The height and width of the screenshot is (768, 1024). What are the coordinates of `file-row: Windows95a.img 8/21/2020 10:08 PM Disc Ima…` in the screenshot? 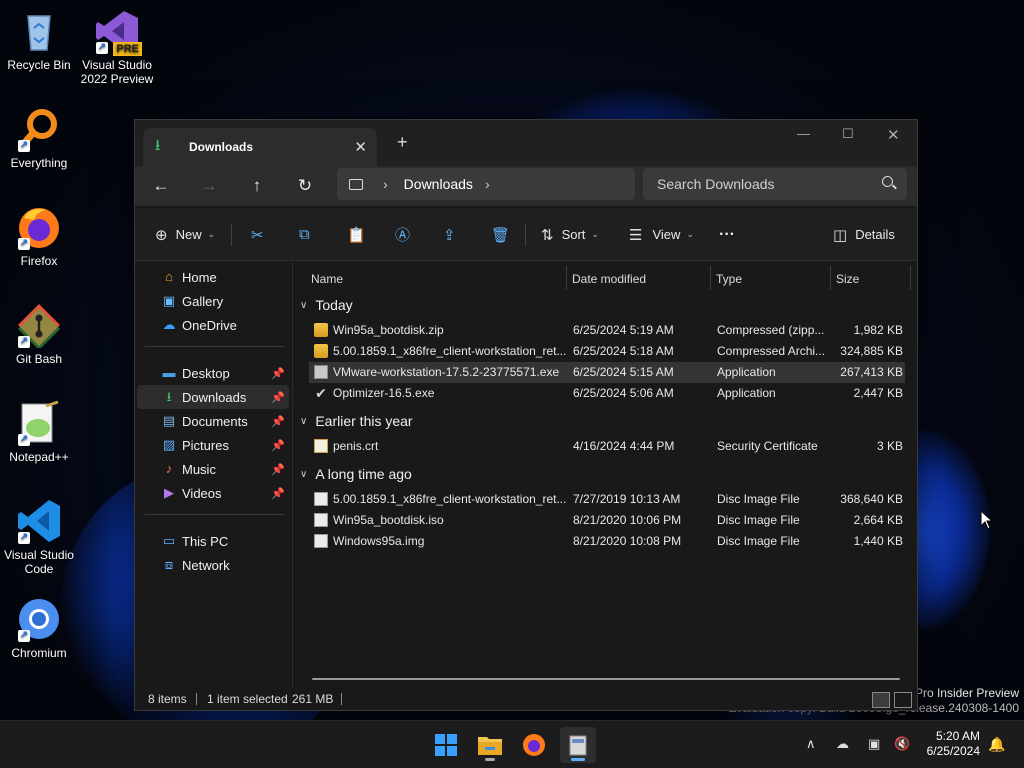 It's located at (607, 541).